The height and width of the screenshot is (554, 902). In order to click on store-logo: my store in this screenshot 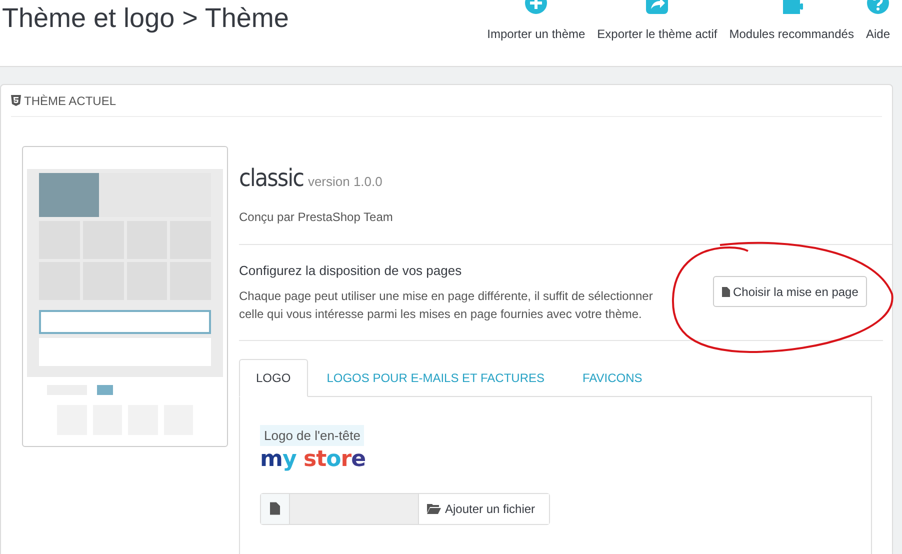, I will do `click(313, 459)`.